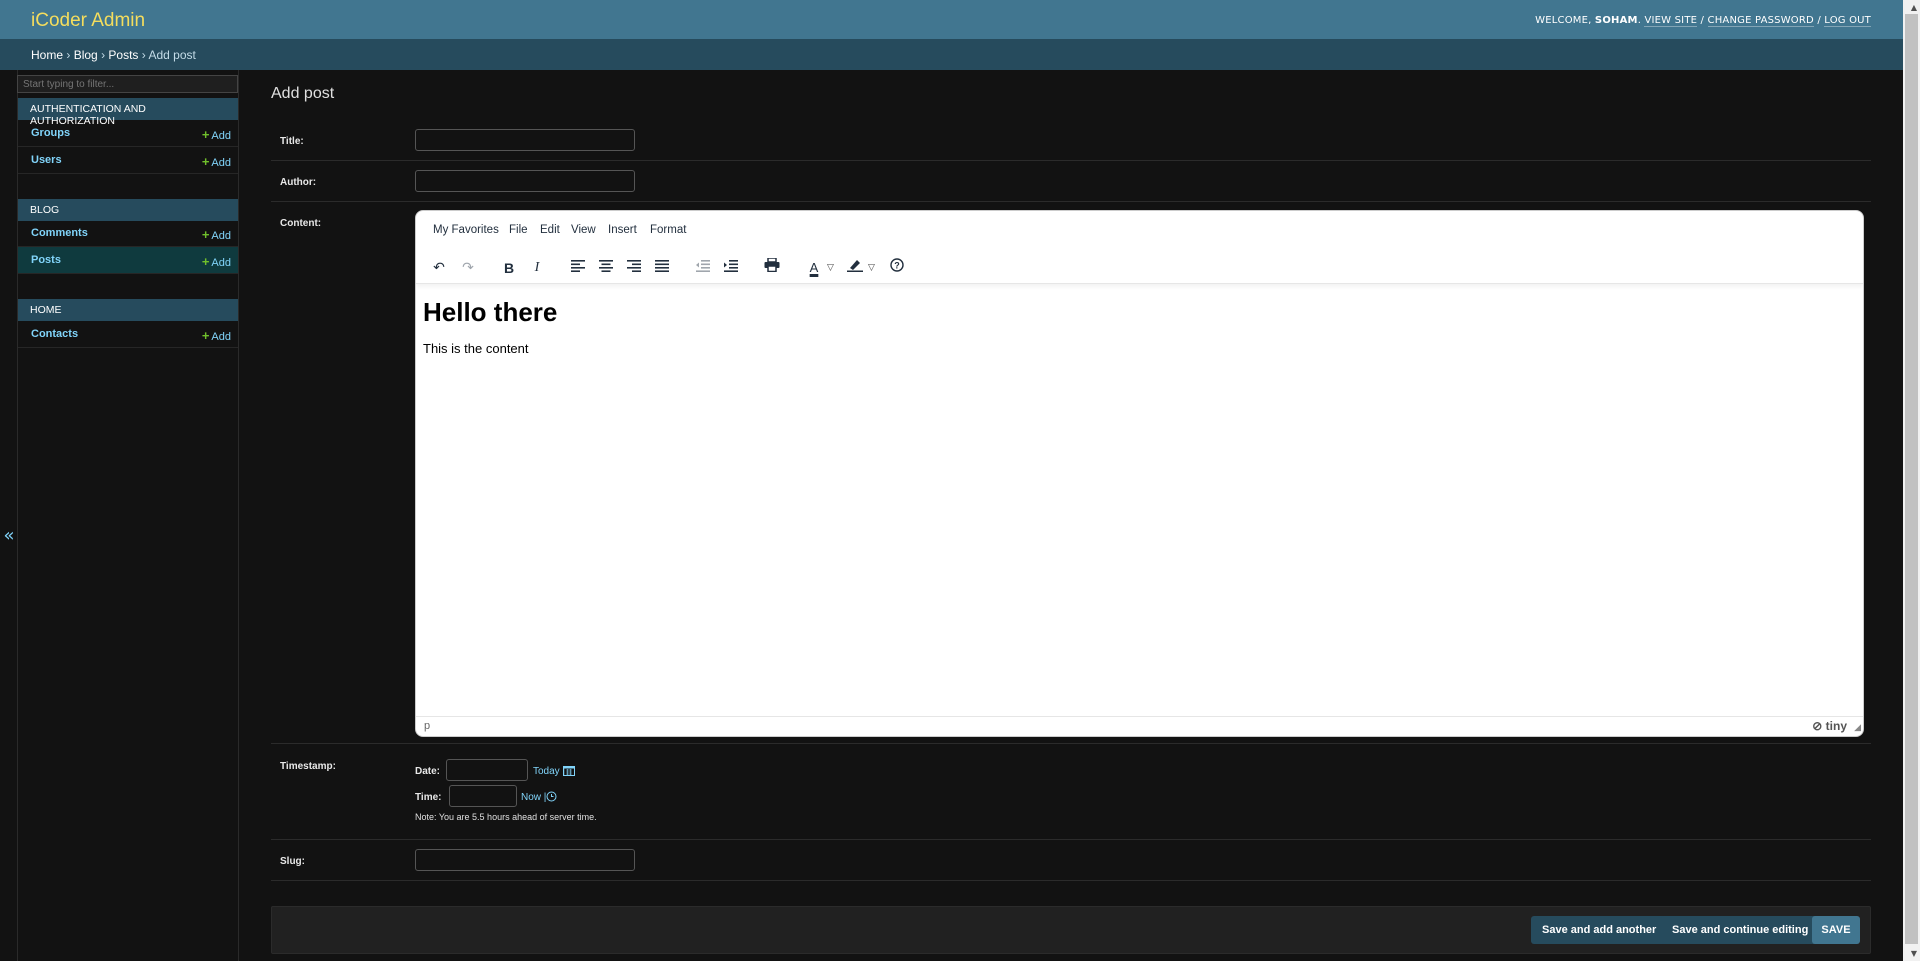  I want to click on nav-filter-input, so click(127, 84).